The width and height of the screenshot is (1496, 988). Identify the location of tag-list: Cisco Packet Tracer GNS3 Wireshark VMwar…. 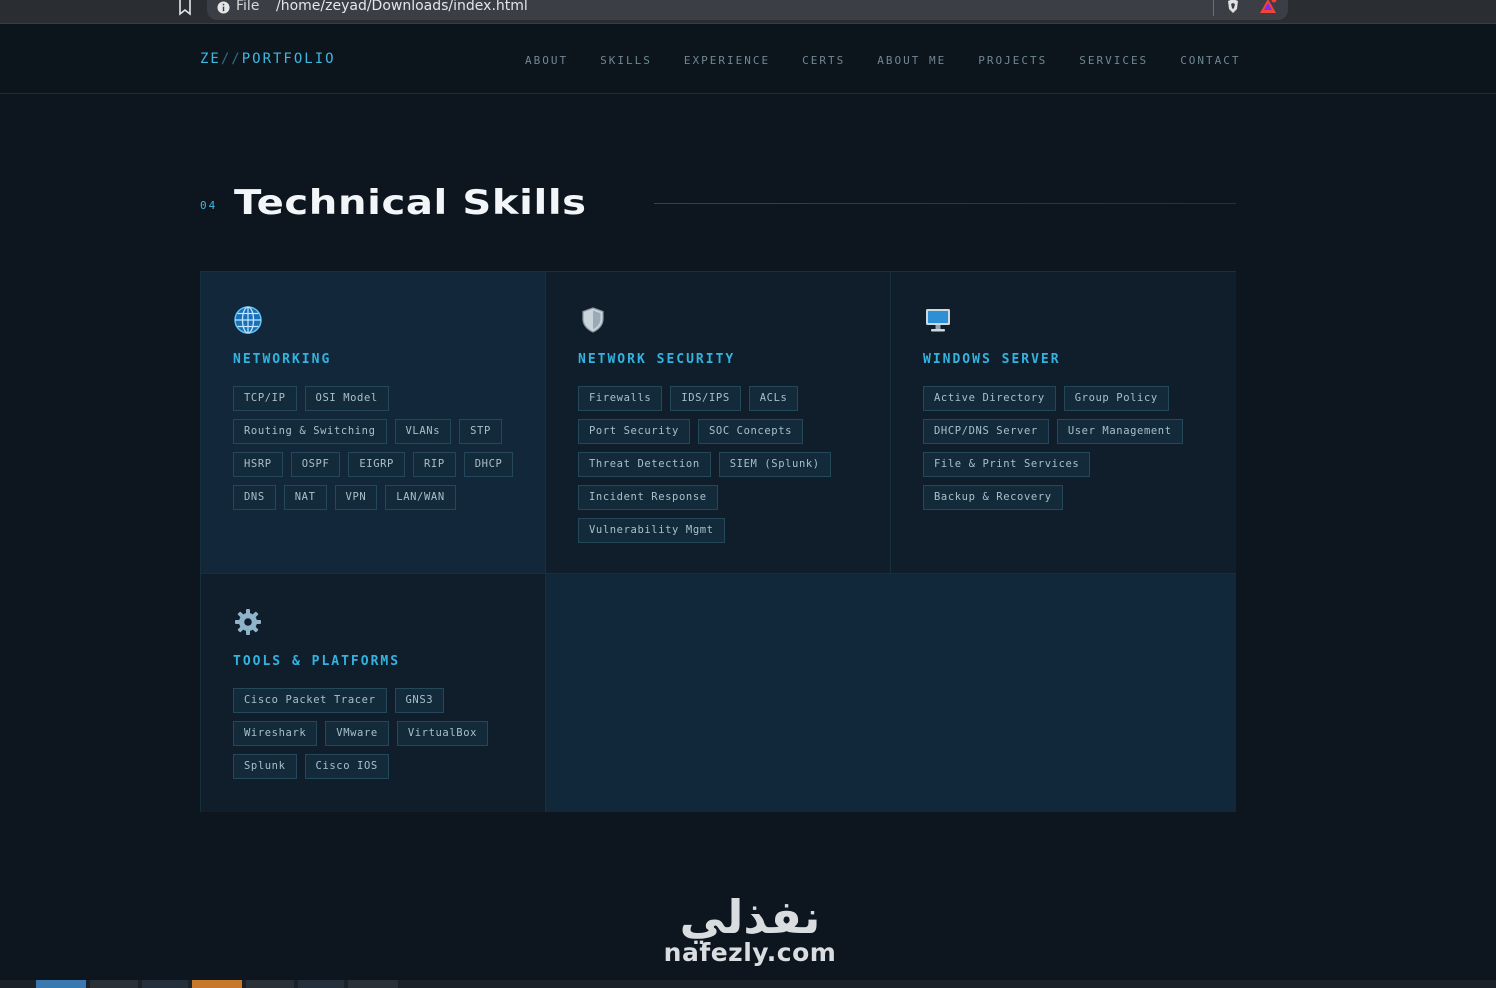
(383, 737).